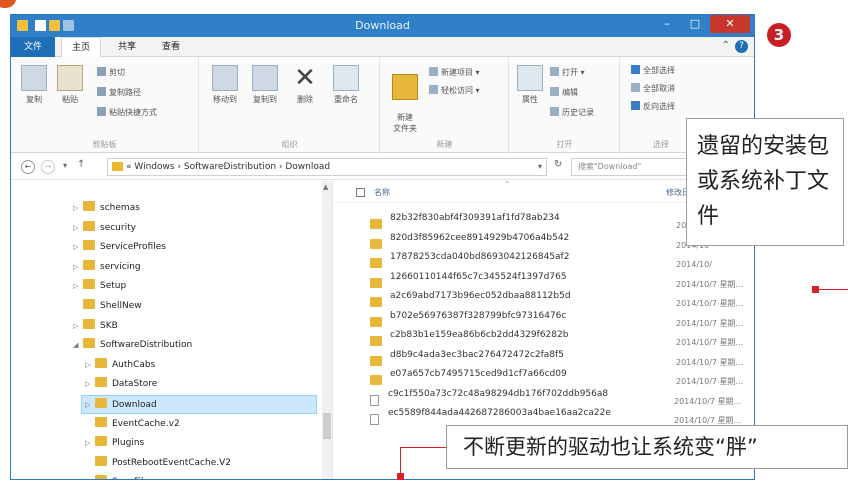 Image resolution: width=848 pixels, height=484 pixels. I want to click on copy-to-label: 复制到, so click(265, 99).